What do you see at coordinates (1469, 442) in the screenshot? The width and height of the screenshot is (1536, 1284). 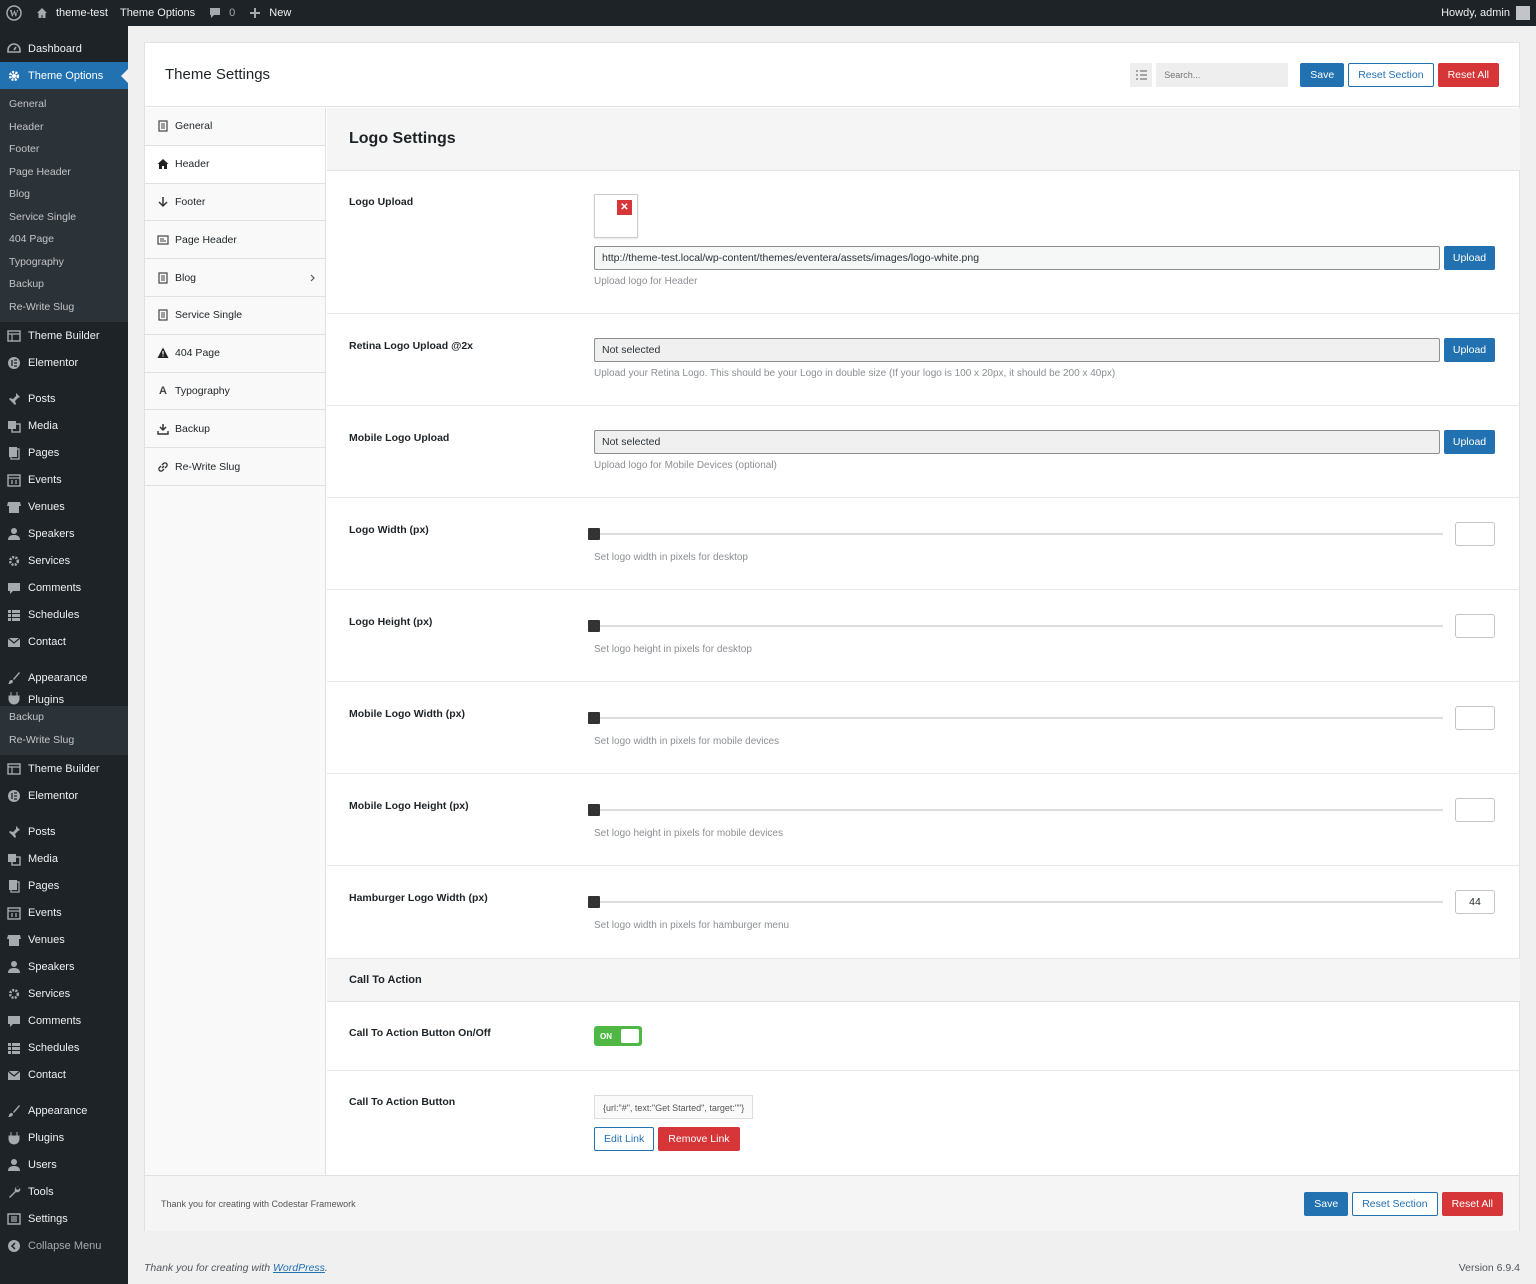 I see `mobile-upload-button: Upload` at bounding box center [1469, 442].